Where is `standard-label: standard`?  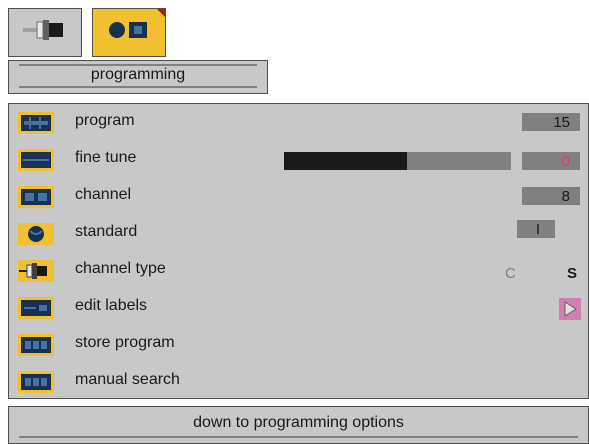 standard-label: standard is located at coordinates (106, 231).